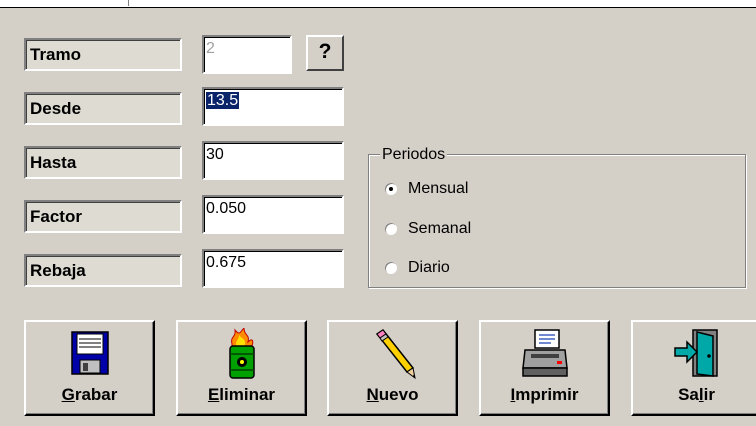 Image resolution: width=756 pixels, height=426 pixels. What do you see at coordinates (391, 229) in the screenshot?
I see `radio-semanal-circle` at bounding box center [391, 229].